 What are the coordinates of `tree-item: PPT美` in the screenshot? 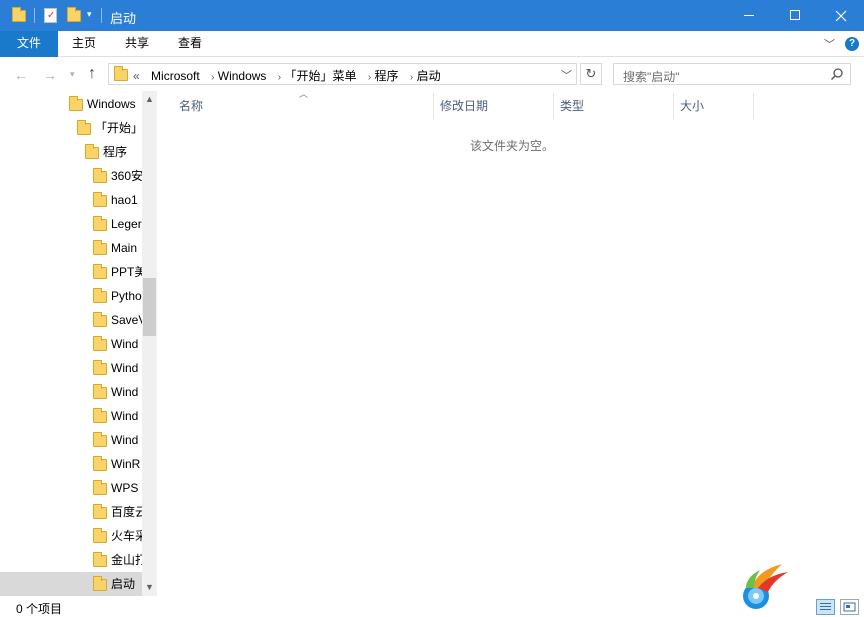 It's located at (71, 272).